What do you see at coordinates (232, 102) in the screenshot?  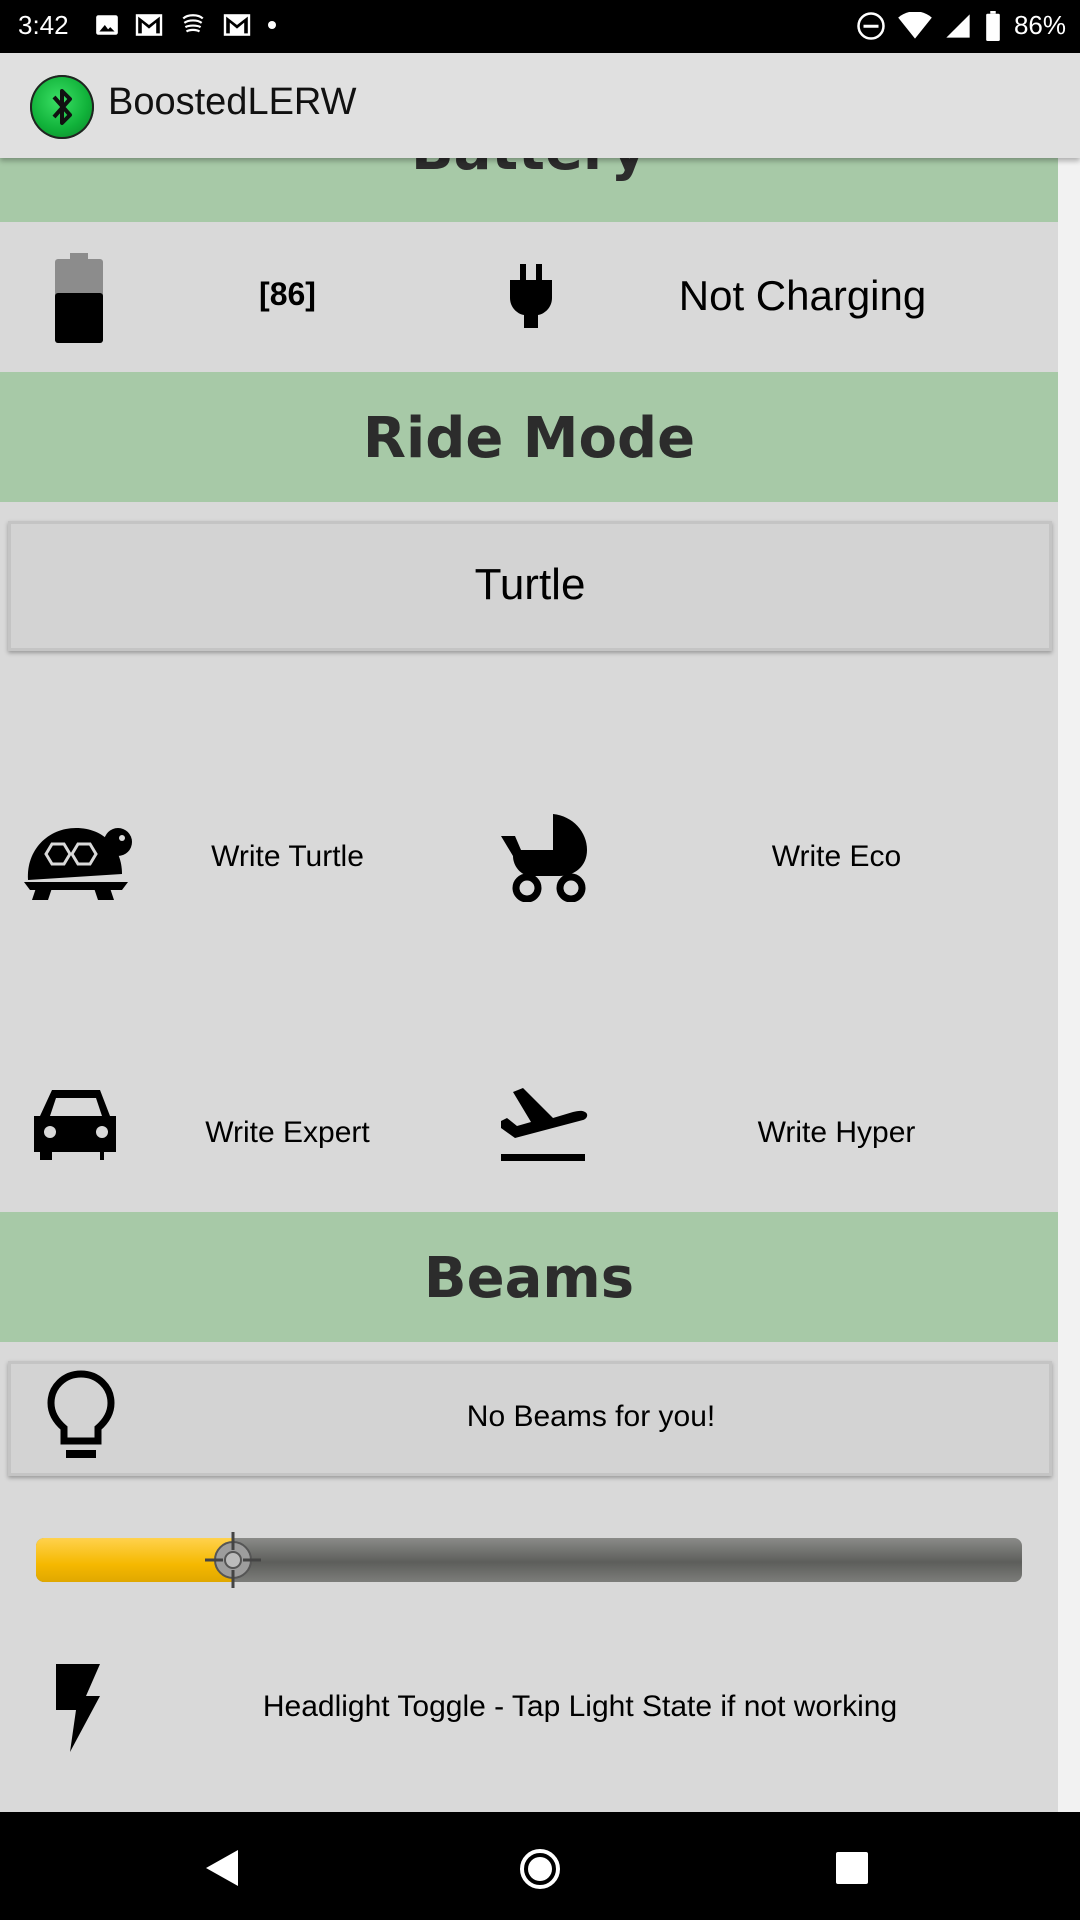 I see `app-title: BoostedLERW` at bounding box center [232, 102].